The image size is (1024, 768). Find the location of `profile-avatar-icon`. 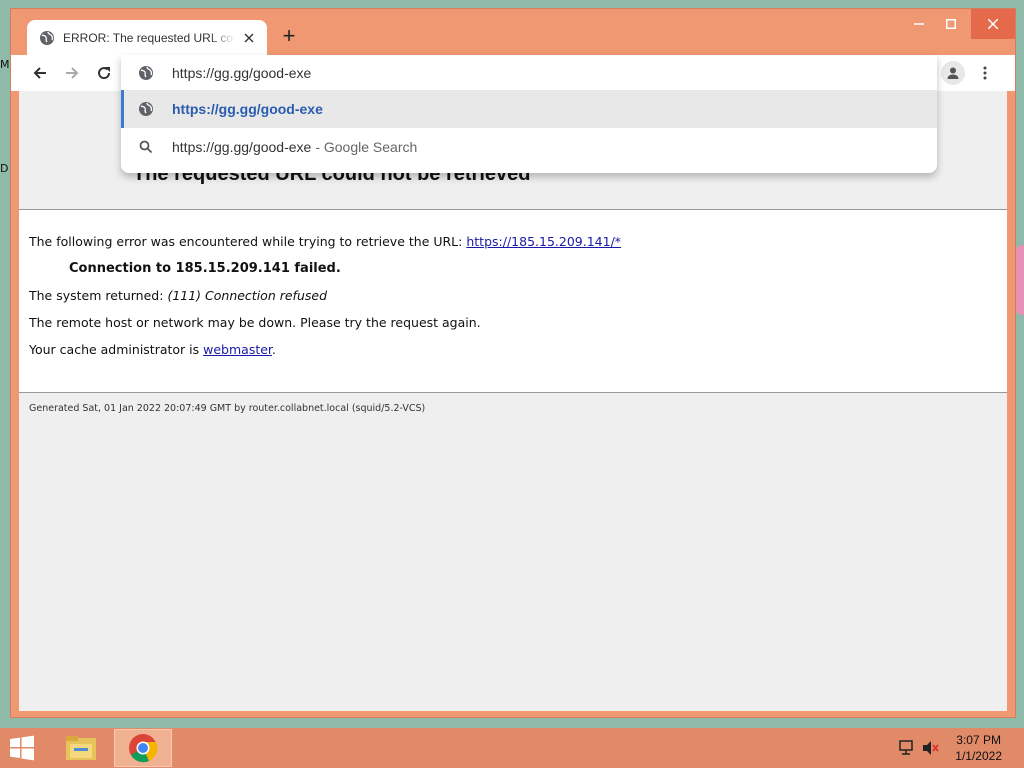

profile-avatar-icon is located at coordinates (953, 73).